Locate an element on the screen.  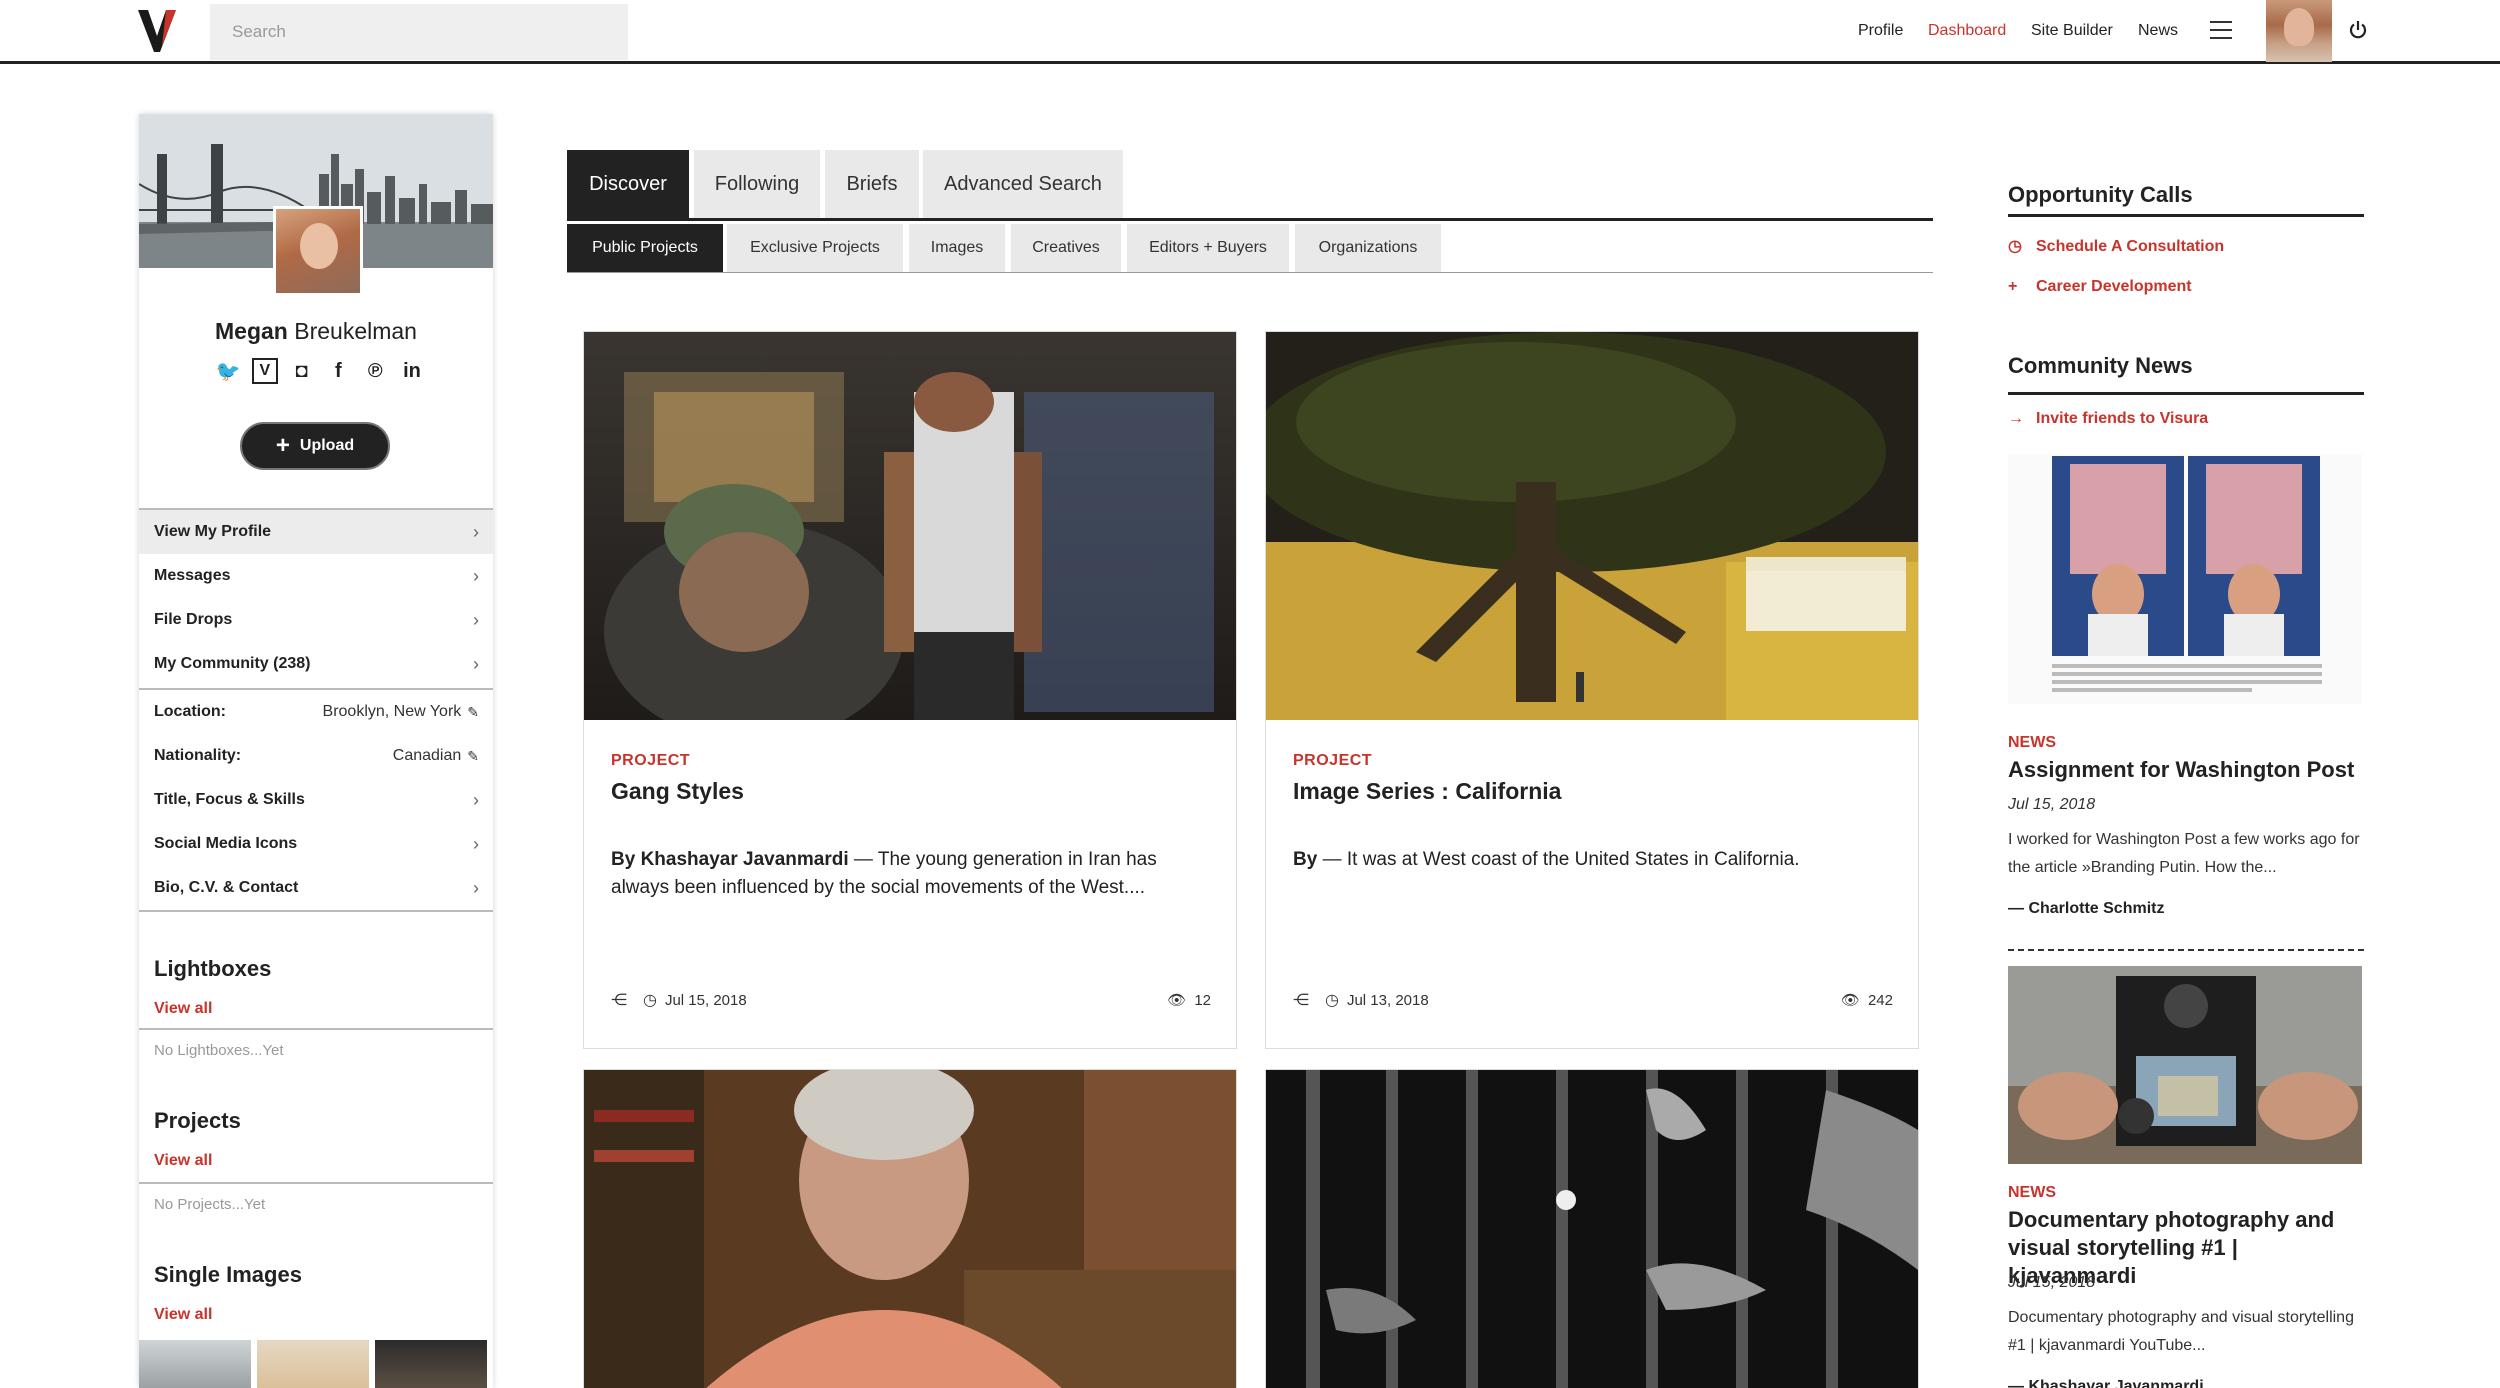
career-development-label: Career Development is located at coordinates (2114, 286).